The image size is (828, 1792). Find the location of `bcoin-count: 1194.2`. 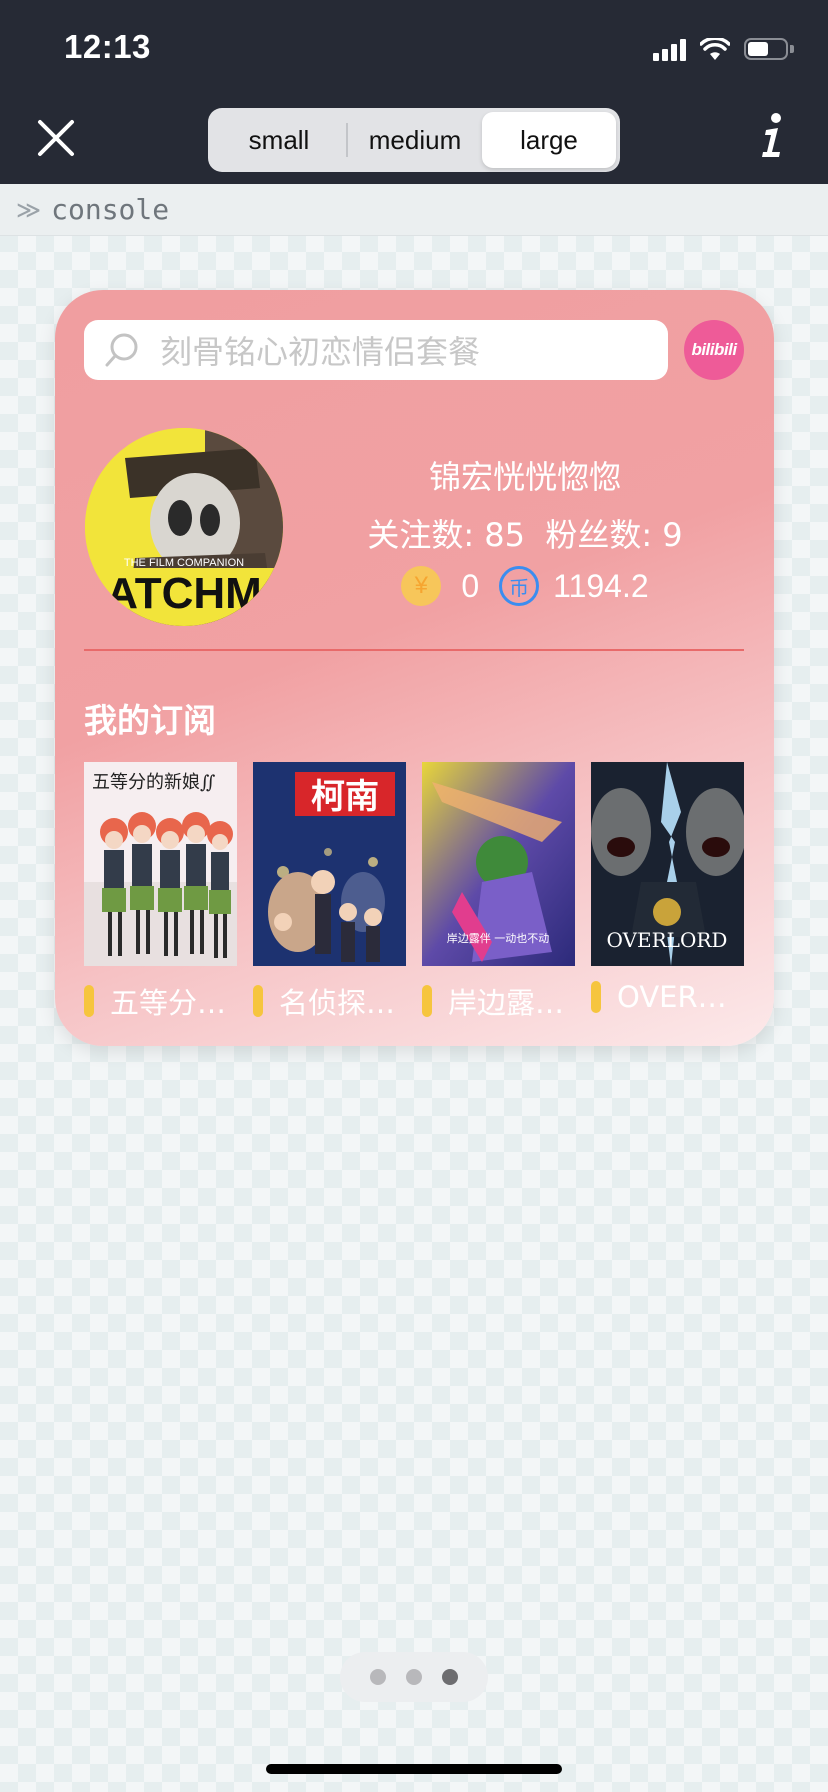

bcoin-count: 1194.2 is located at coordinates (601, 585).